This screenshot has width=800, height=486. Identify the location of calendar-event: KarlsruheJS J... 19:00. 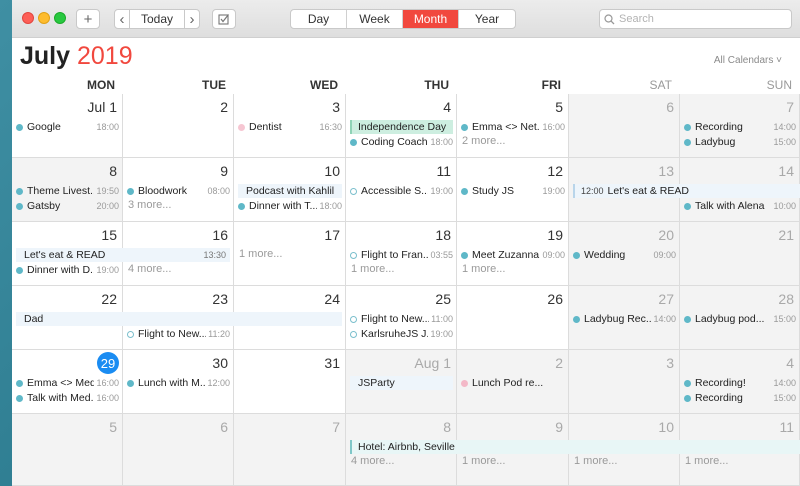
(401, 334).